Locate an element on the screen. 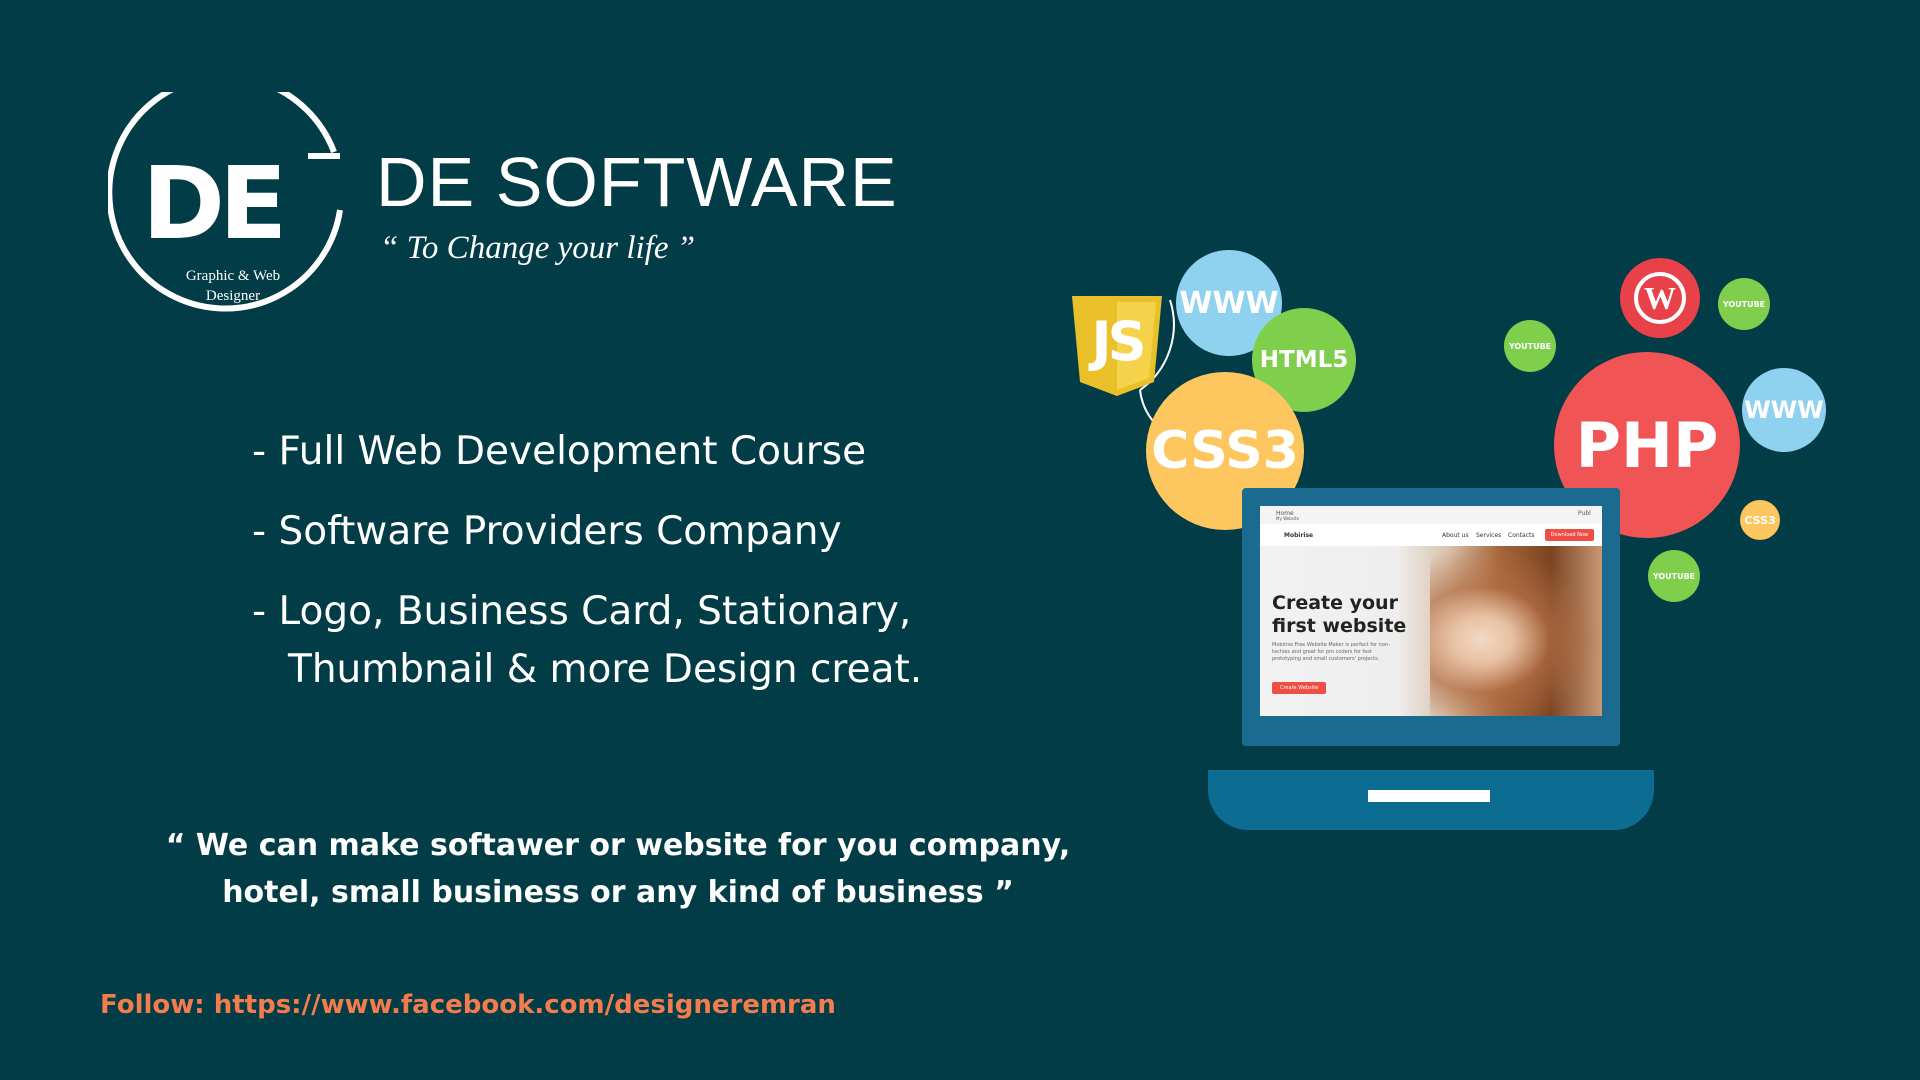 The image size is (1920, 1080). service-item-design-cont: Thumbnail & more Design creat. is located at coordinates (605, 669).